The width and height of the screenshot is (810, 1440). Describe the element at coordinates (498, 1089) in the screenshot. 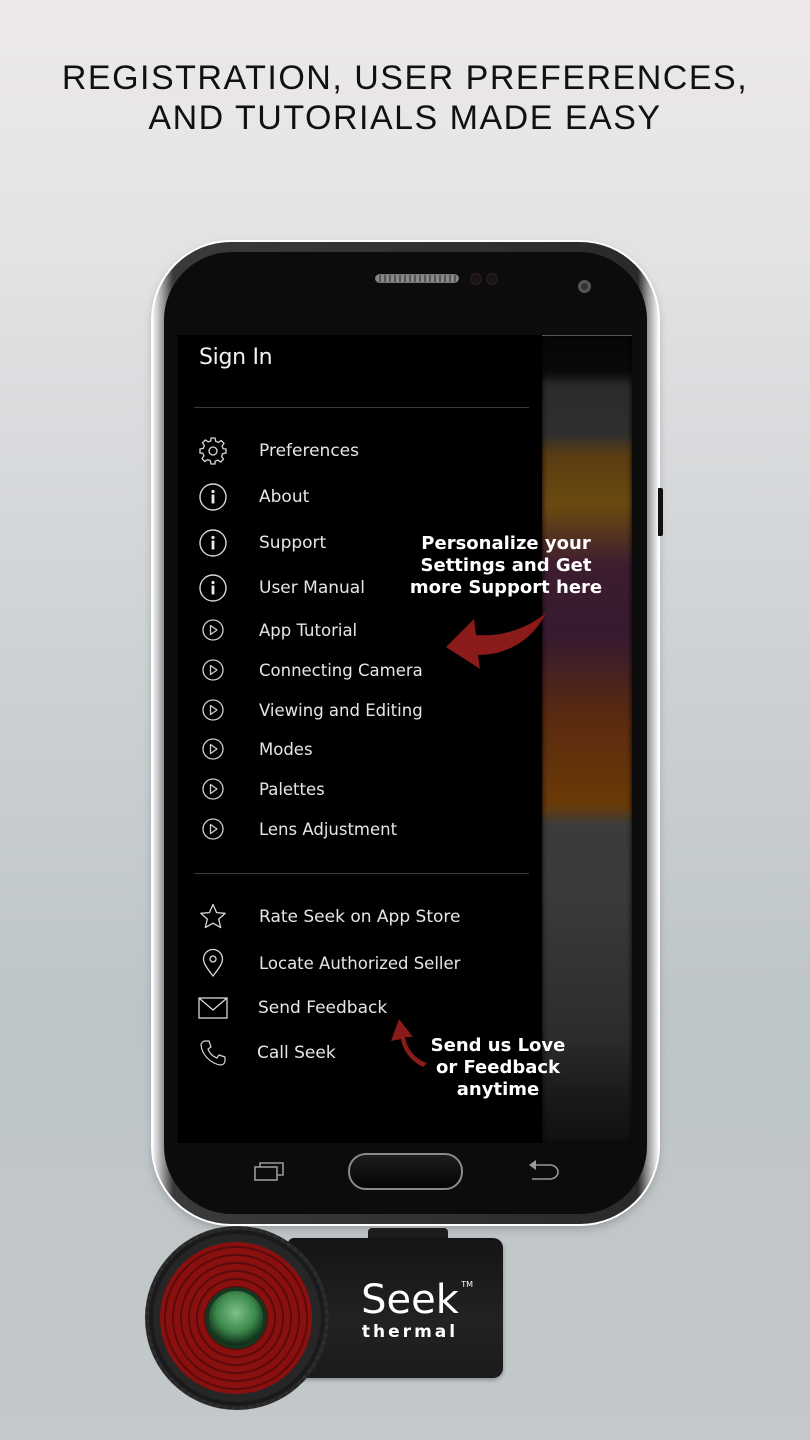

I see `callout-line: anytime` at that location.